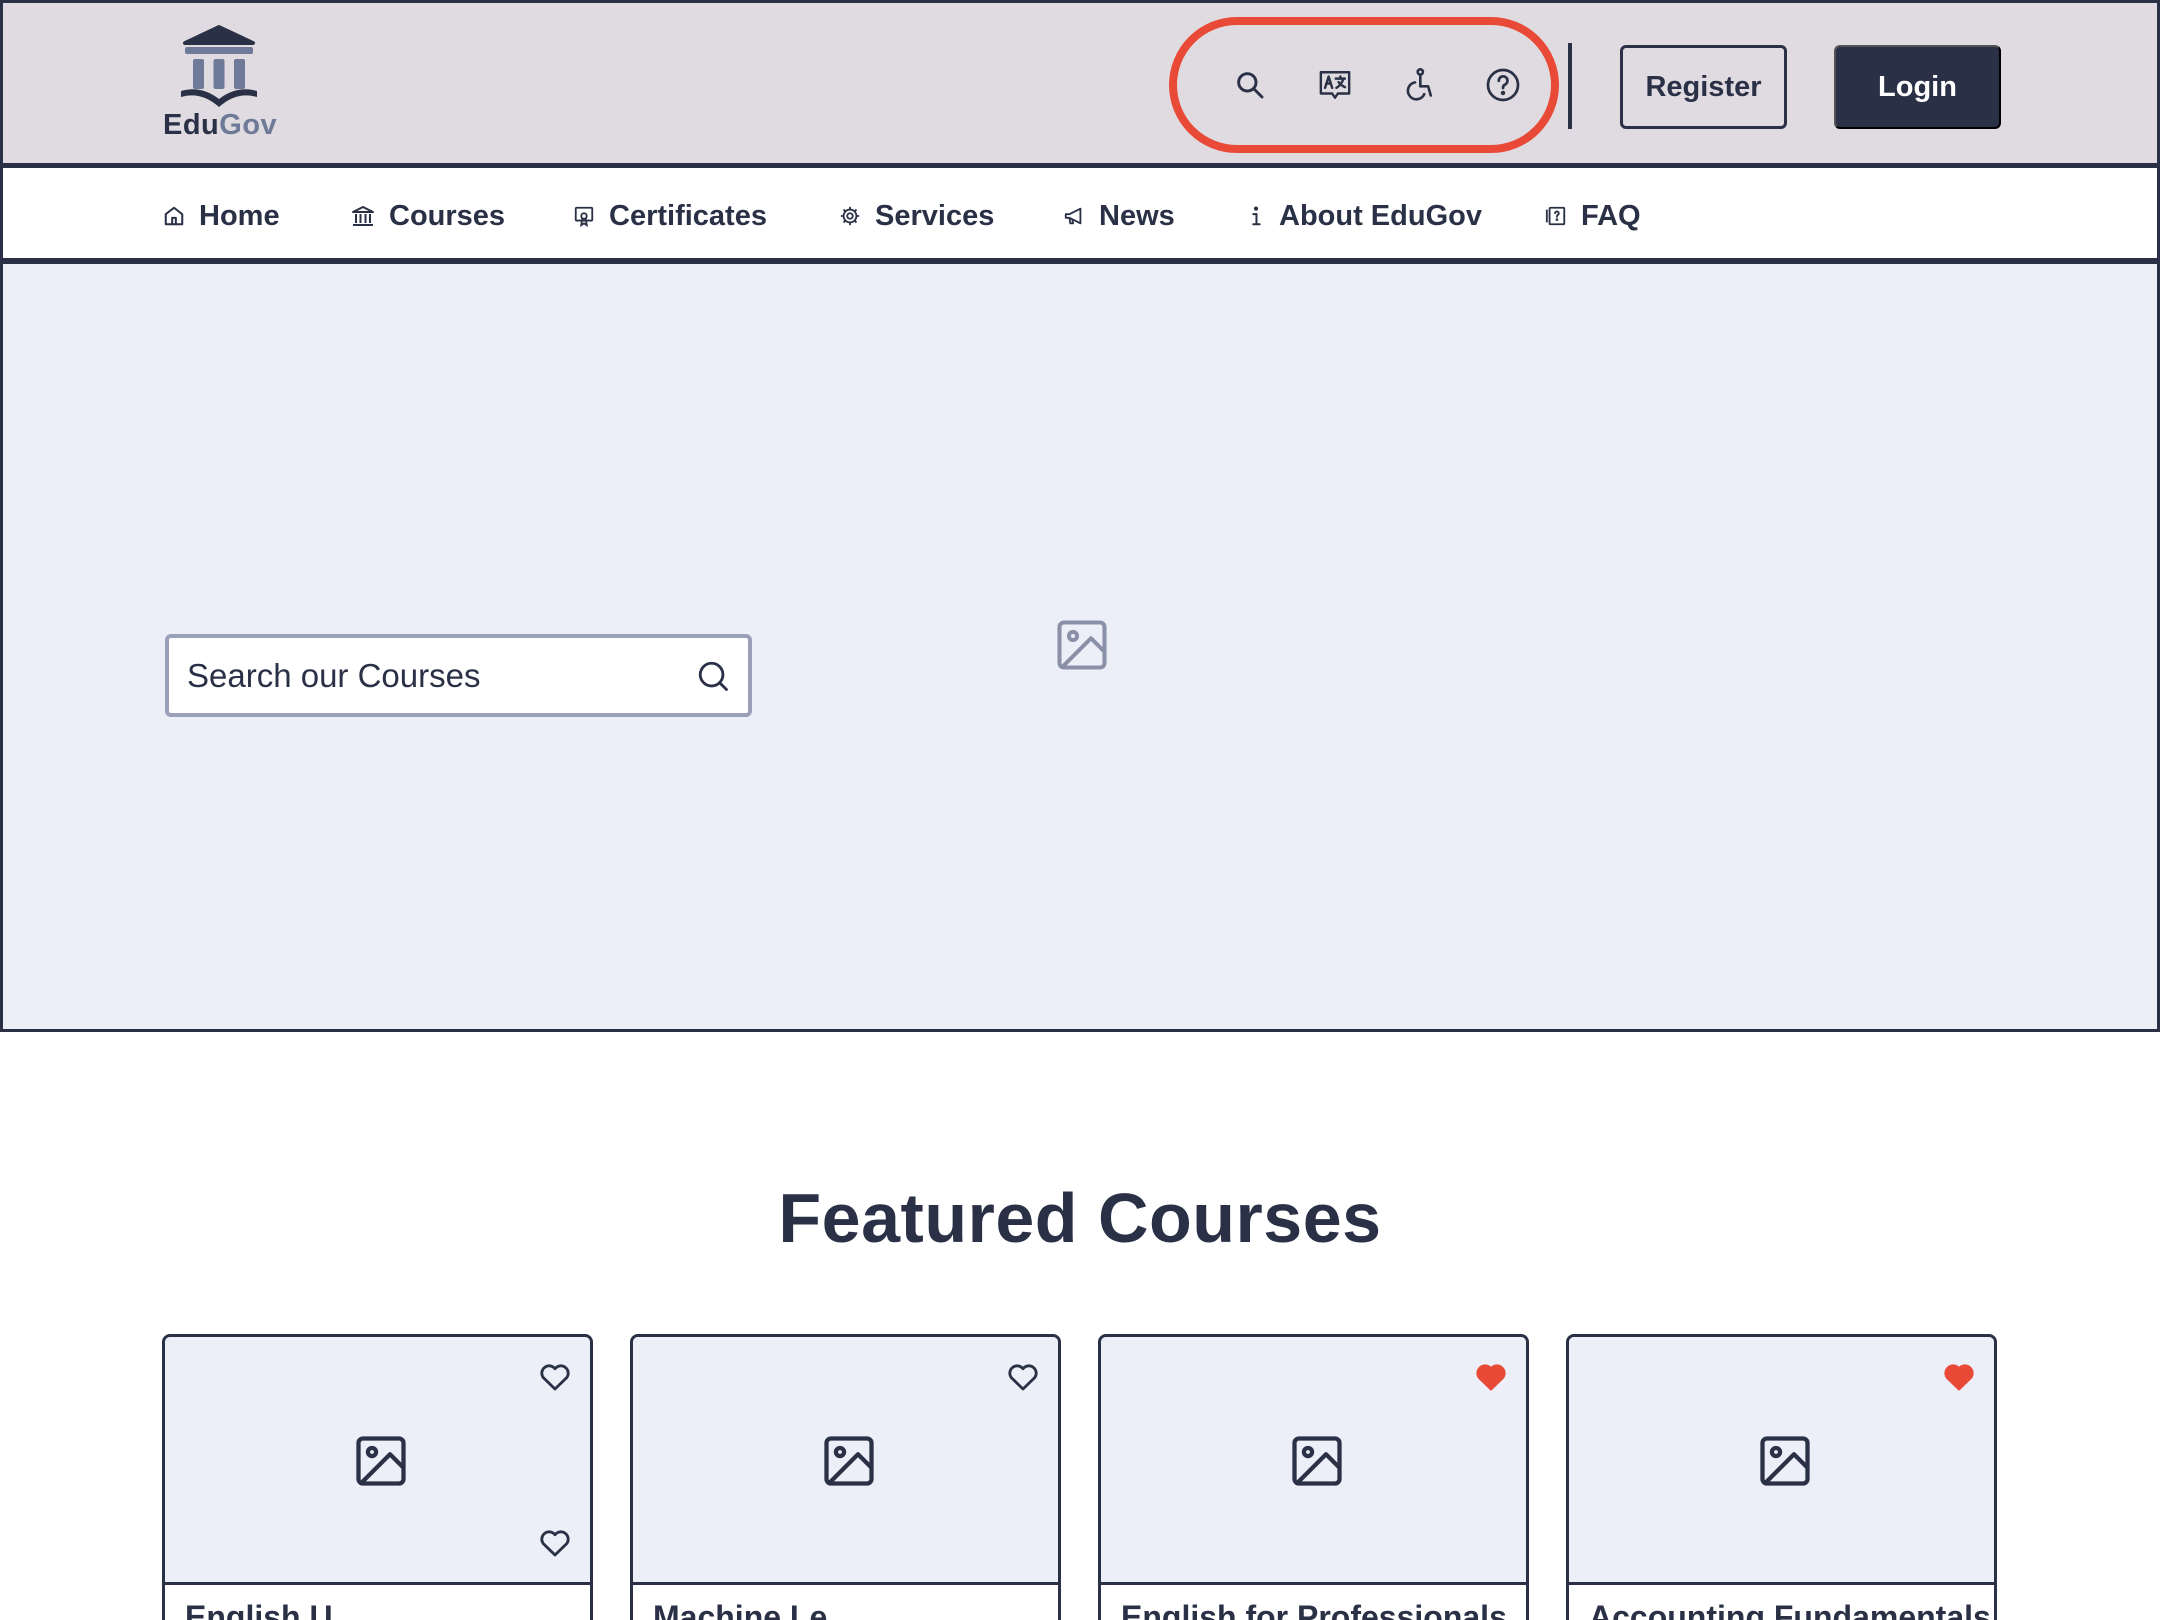 The image size is (2160, 1620). I want to click on certificate-icon, so click(584, 216).